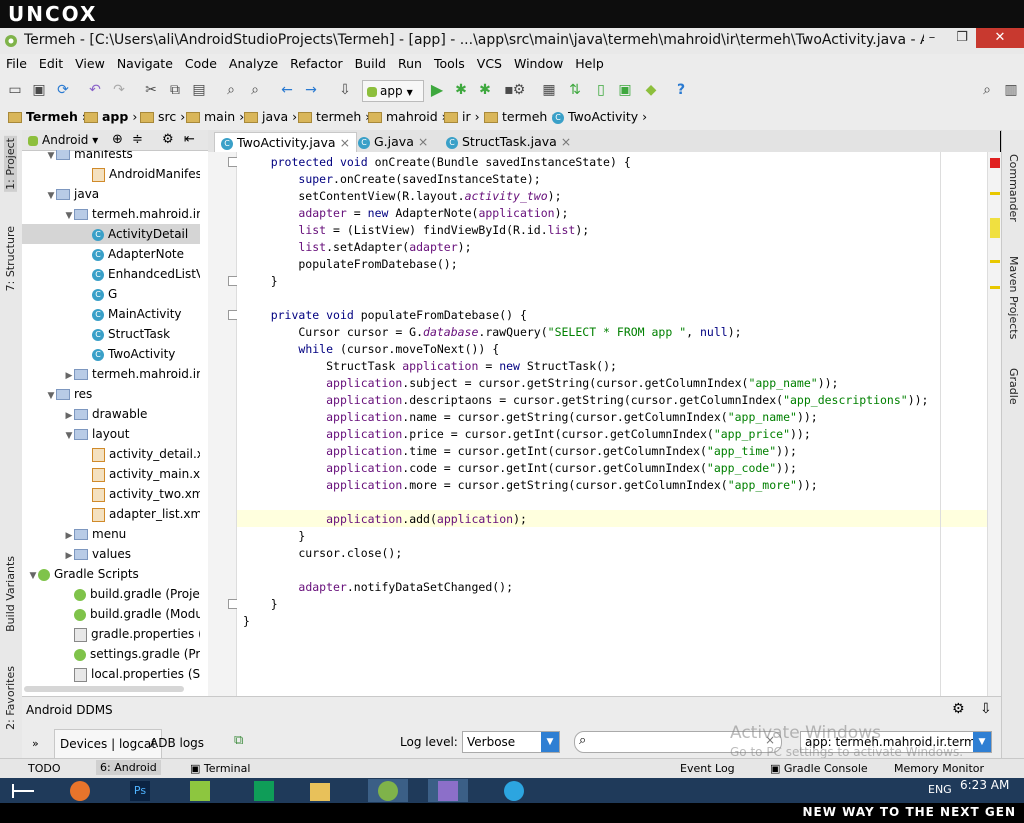 The height and width of the screenshot is (823, 1024). Describe the element at coordinates (111, 274) in the screenshot. I see `tree-item: C EnhandcedListView` at that location.